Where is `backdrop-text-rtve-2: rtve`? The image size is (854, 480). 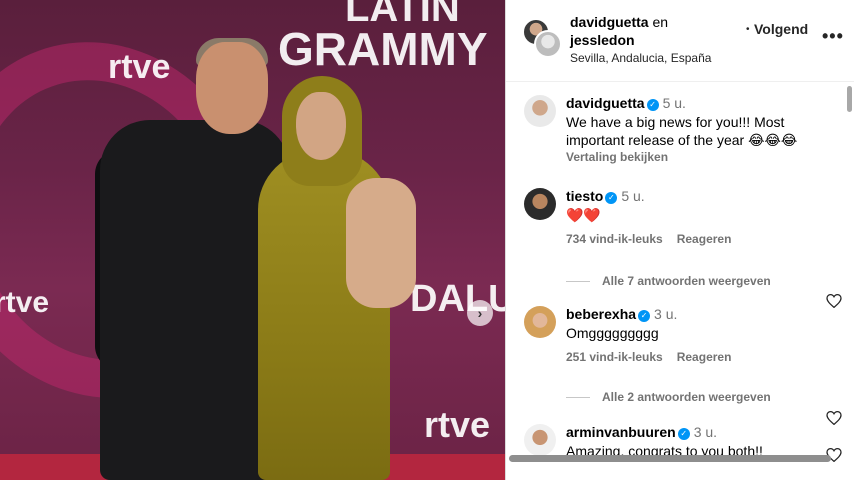 backdrop-text-rtve-2: rtve is located at coordinates (25, 302).